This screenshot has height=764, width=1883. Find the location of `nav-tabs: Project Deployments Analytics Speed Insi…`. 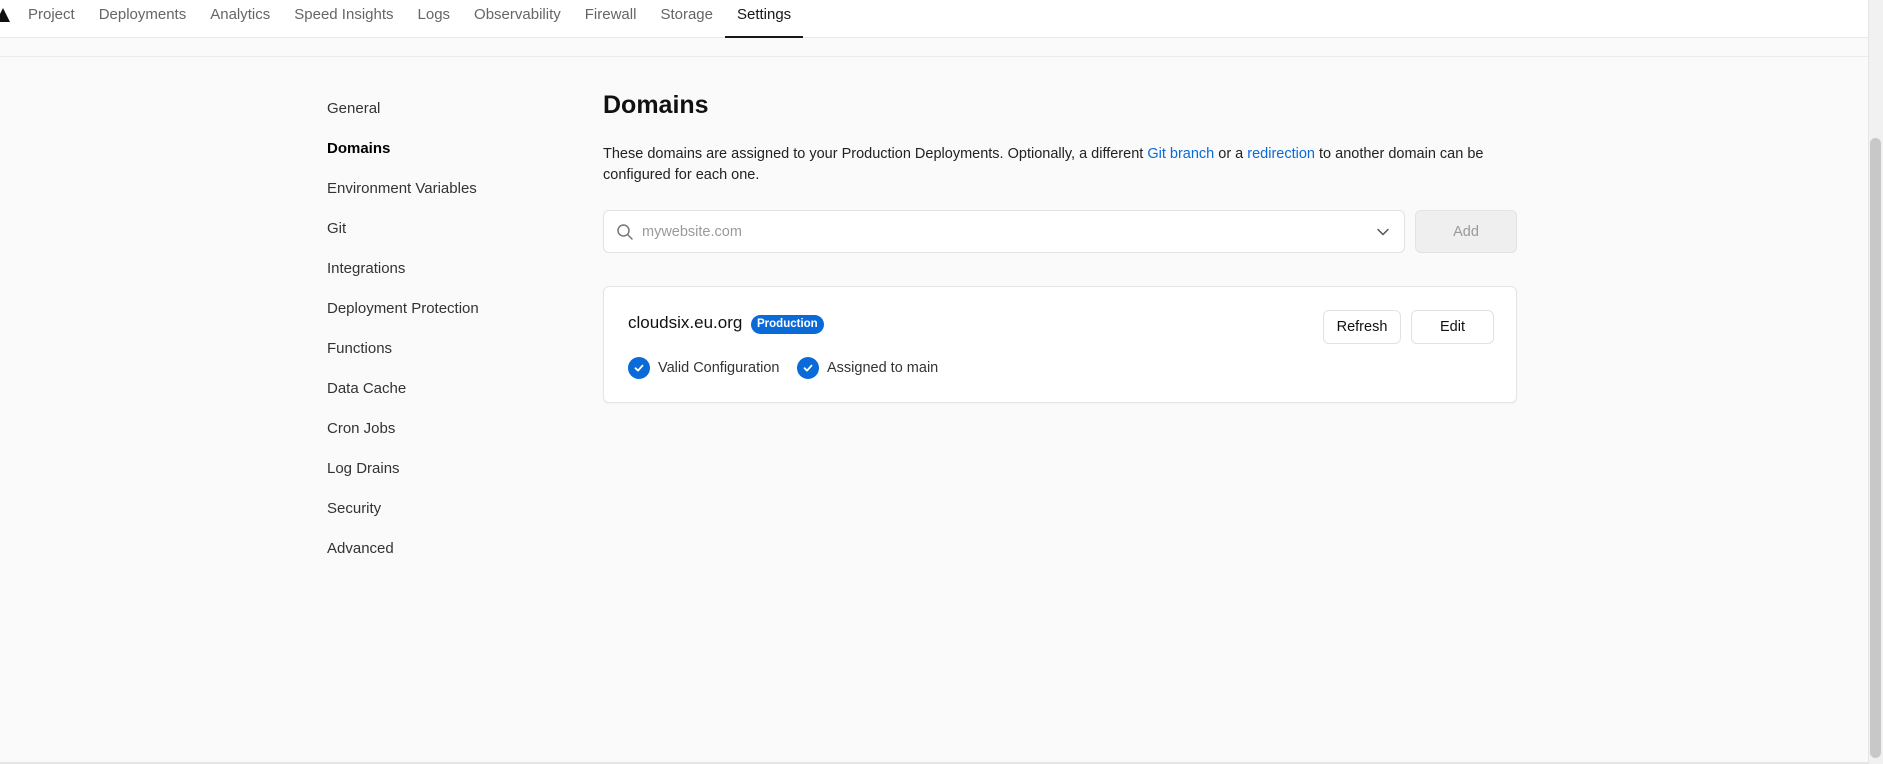

nav-tabs: Project Deployments Analytics Speed Insi… is located at coordinates (410, 19).